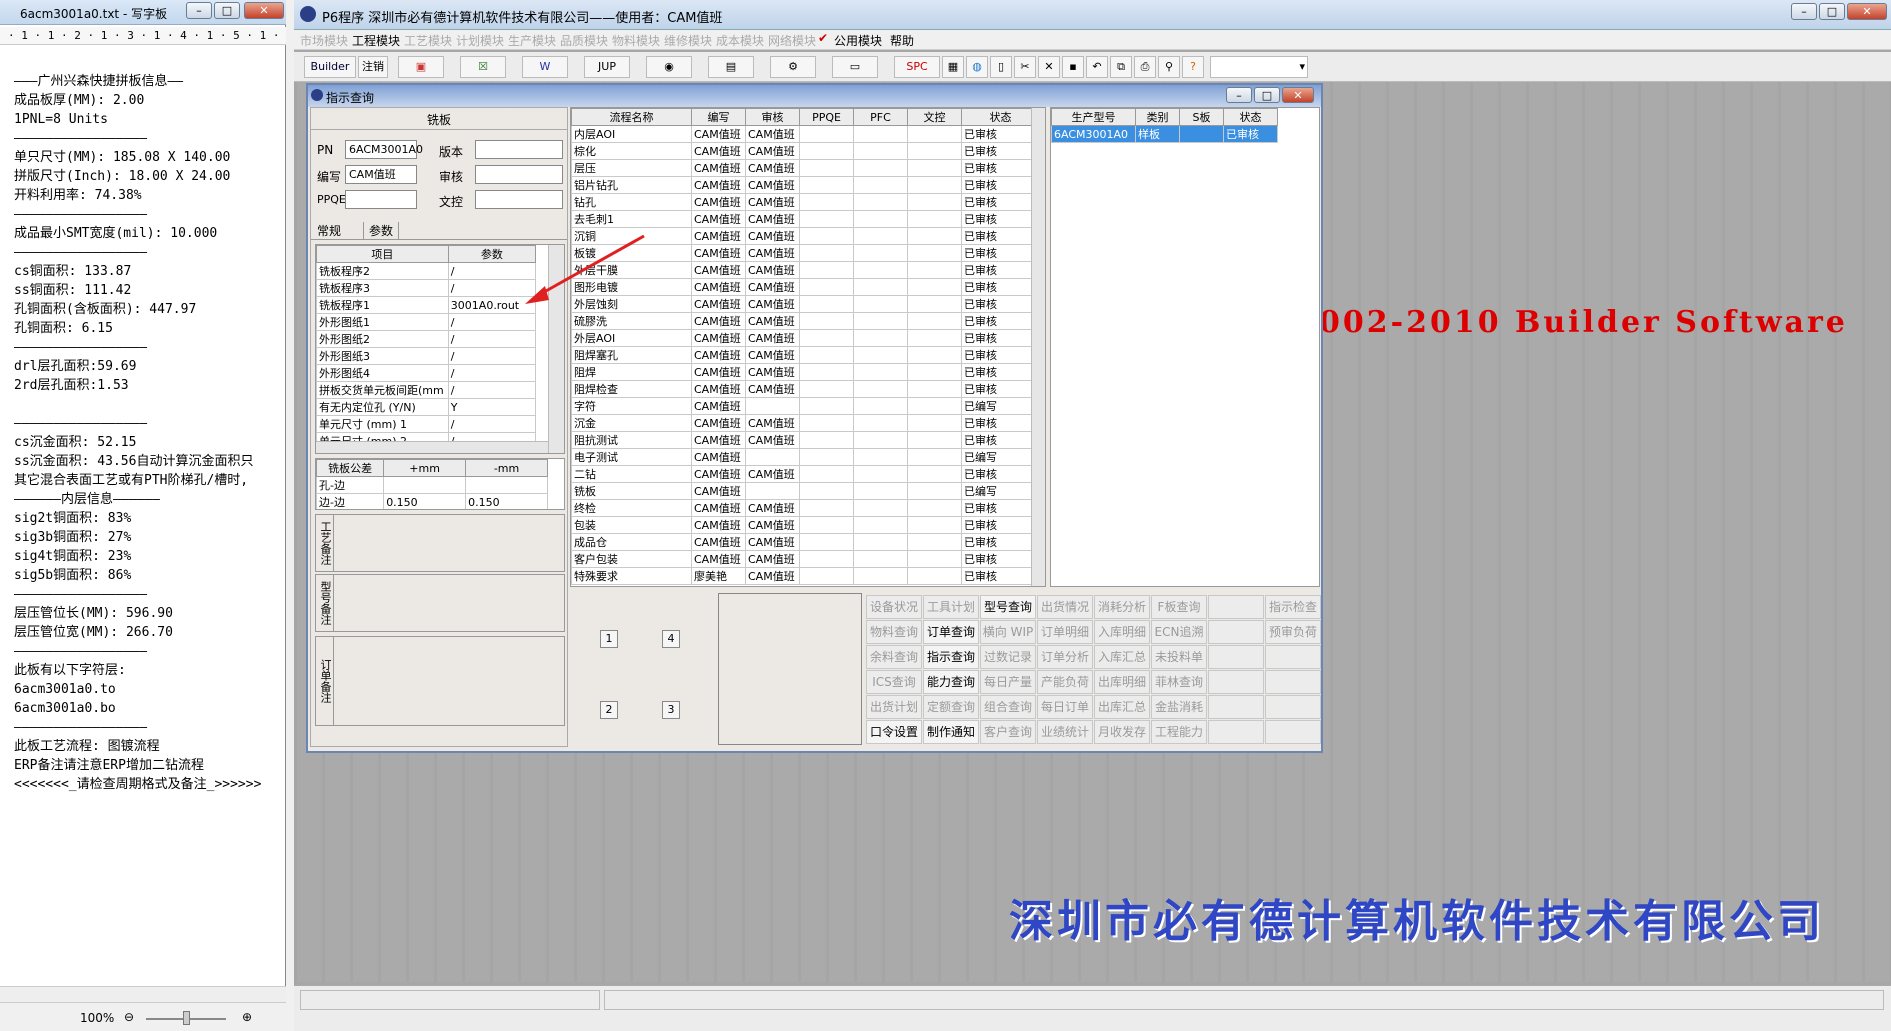 This screenshot has height=1031, width=1891. I want to click on flow-row: 内层AOI CAM值班 CAM值班 已审核, so click(805, 134).